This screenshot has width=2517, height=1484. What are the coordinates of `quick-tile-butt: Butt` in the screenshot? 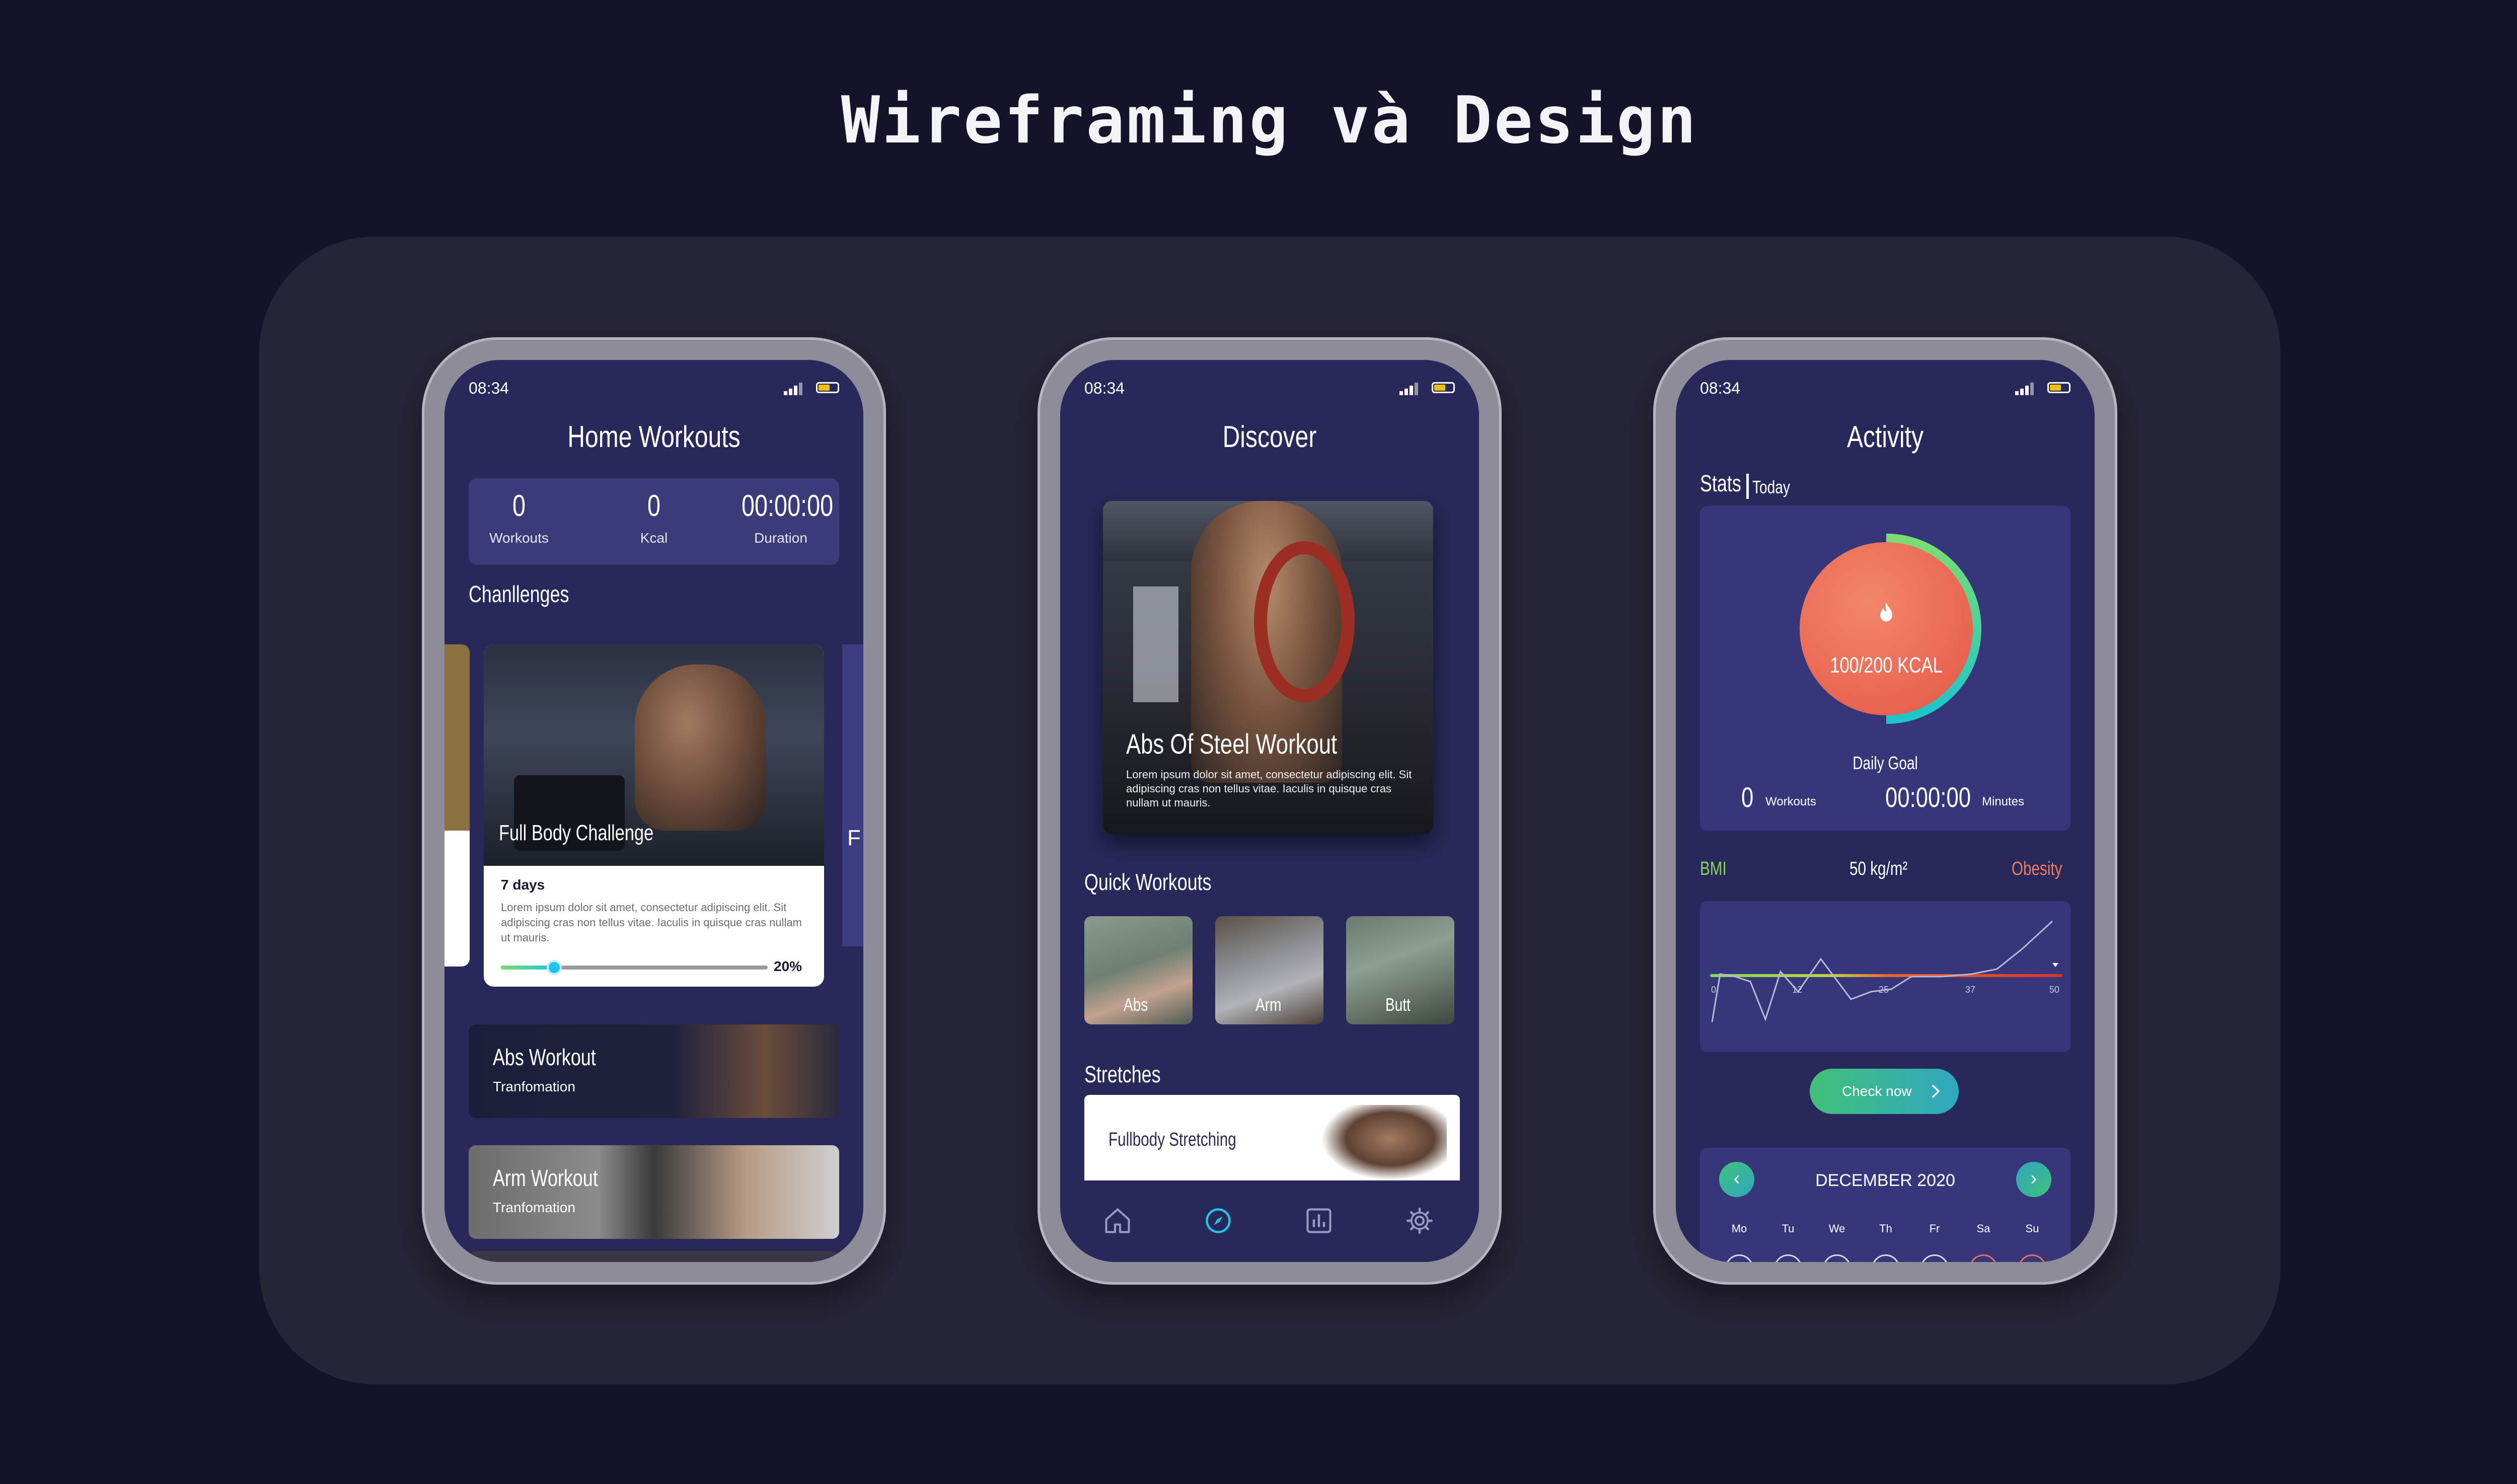 It's located at (1400, 970).